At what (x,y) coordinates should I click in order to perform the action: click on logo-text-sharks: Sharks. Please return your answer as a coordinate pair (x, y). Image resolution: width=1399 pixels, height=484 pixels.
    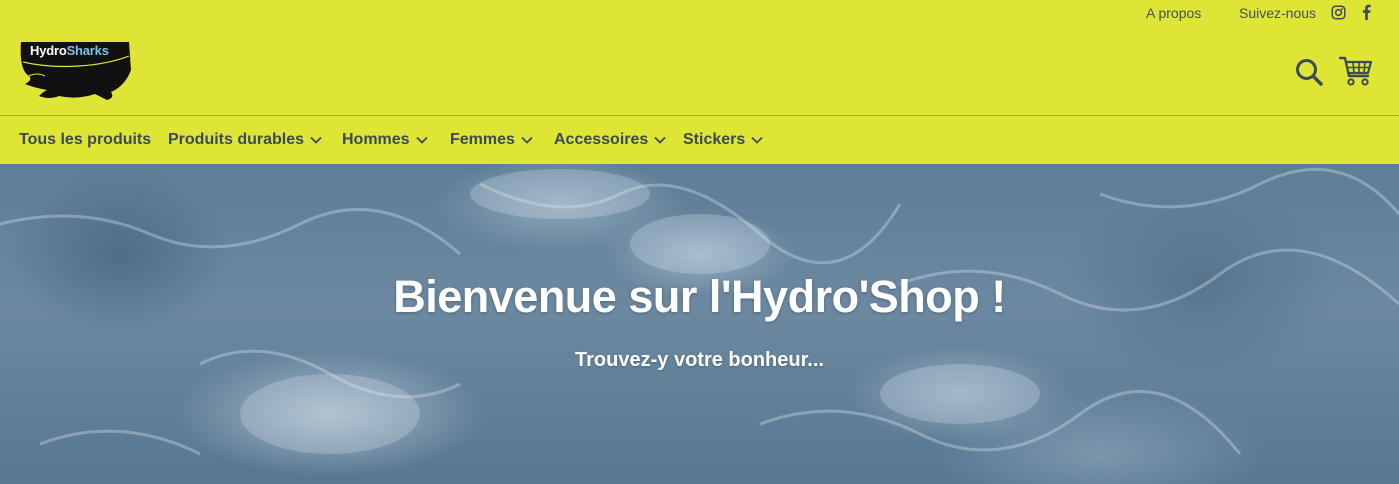
    Looking at the image, I should click on (87, 50).